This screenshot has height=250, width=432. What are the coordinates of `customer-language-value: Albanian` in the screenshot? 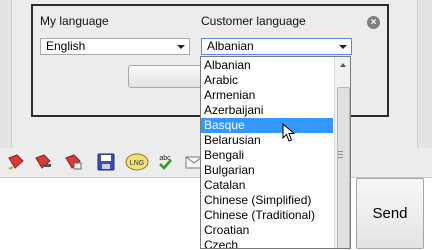 It's located at (230, 46).